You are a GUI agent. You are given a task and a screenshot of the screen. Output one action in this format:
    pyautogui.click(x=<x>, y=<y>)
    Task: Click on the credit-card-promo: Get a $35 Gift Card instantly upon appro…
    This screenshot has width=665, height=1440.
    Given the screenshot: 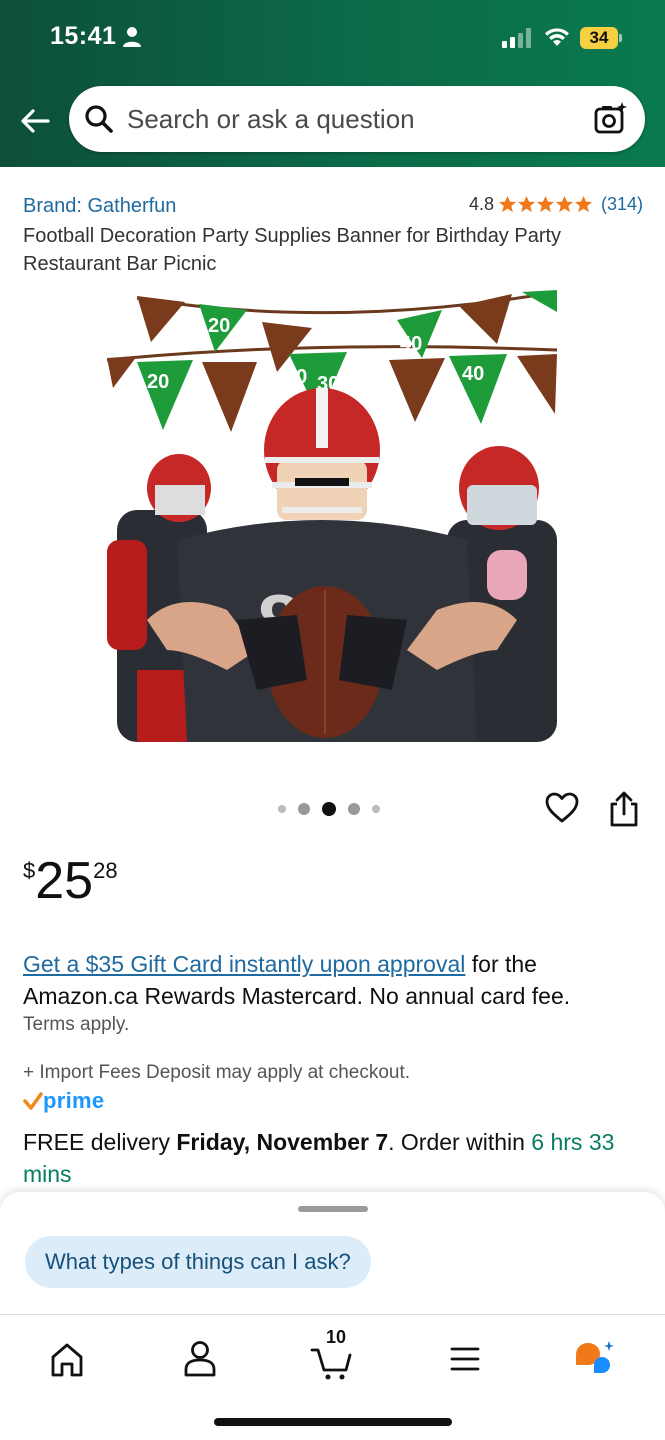 What is the action you would take?
    pyautogui.click(x=333, y=980)
    